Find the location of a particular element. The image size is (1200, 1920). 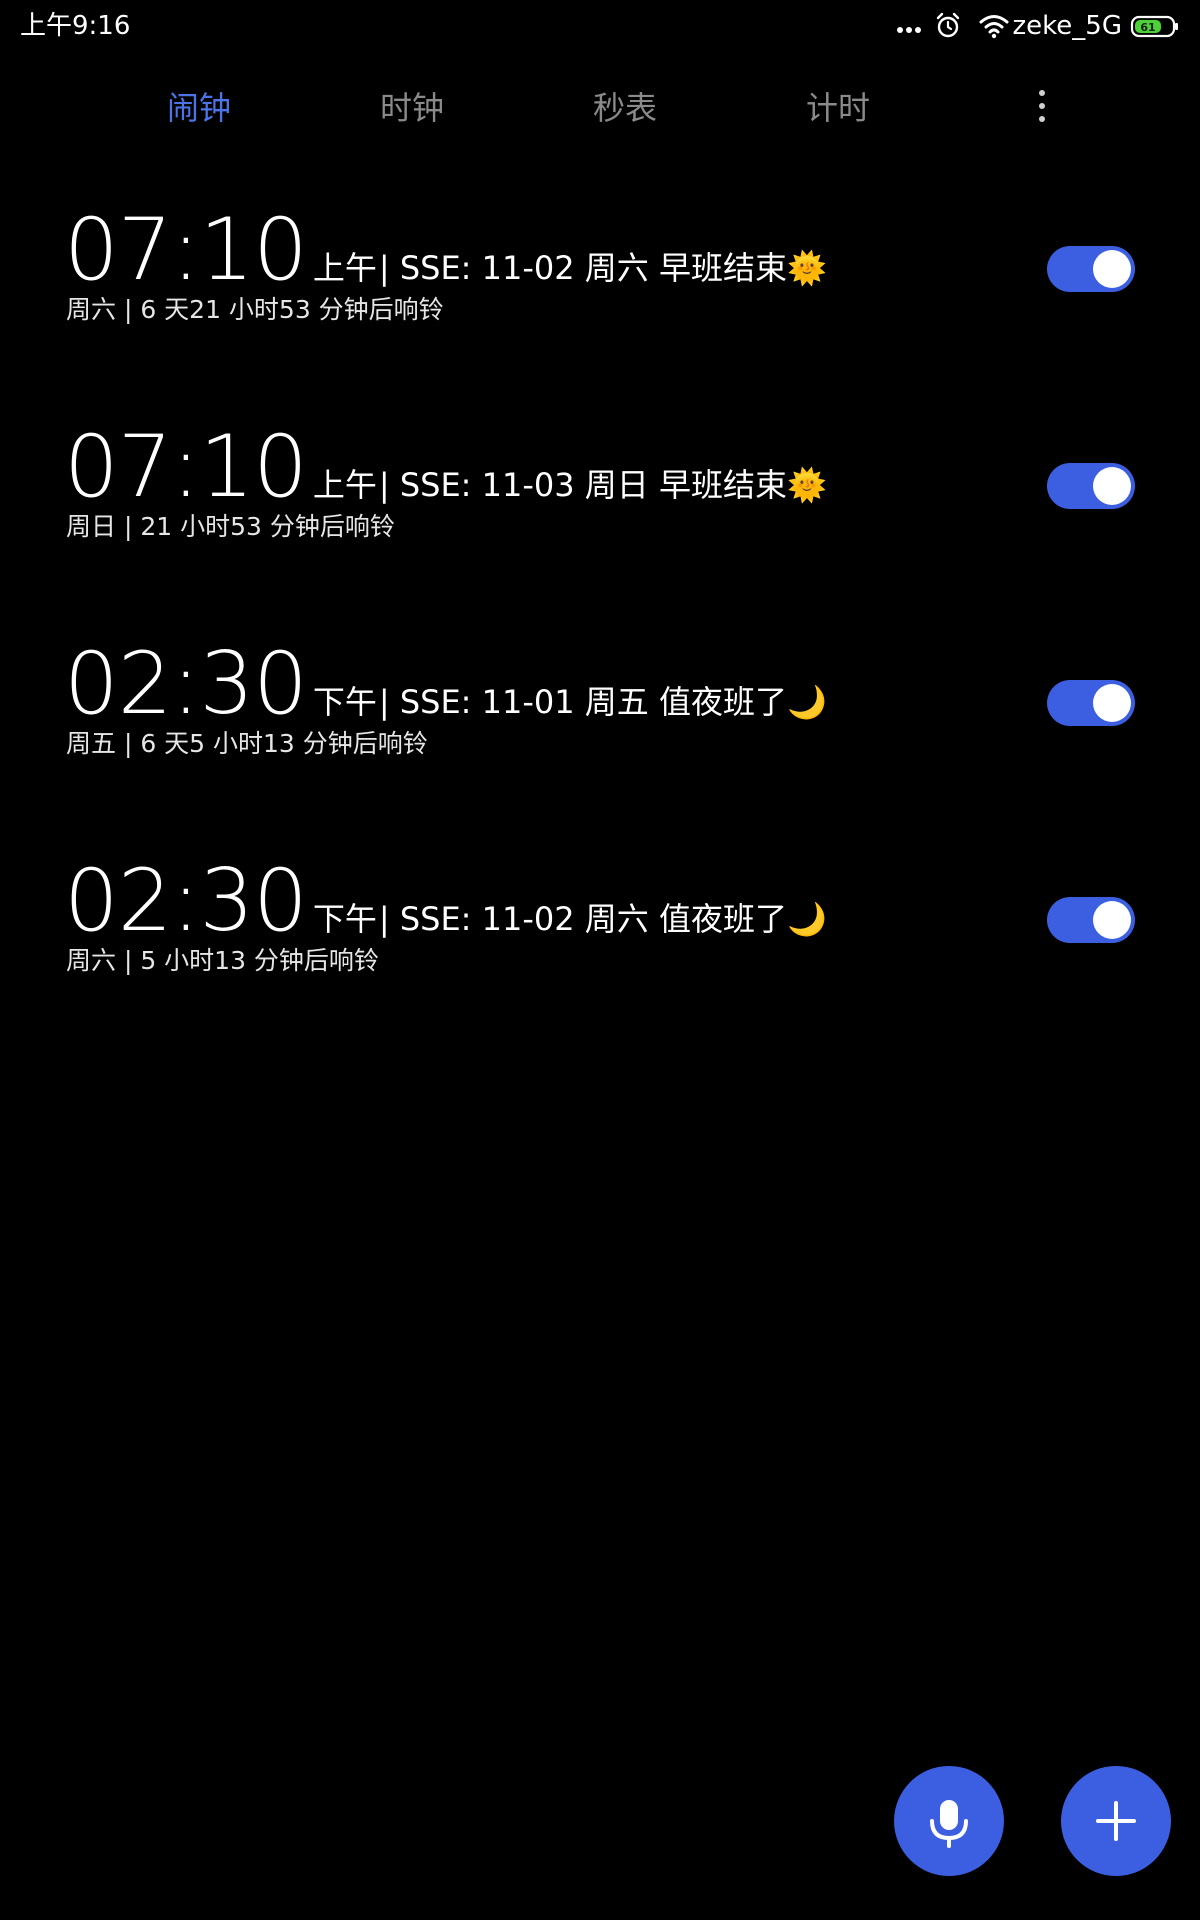

add-alarm-button is located at coordinates (1116, 1821).